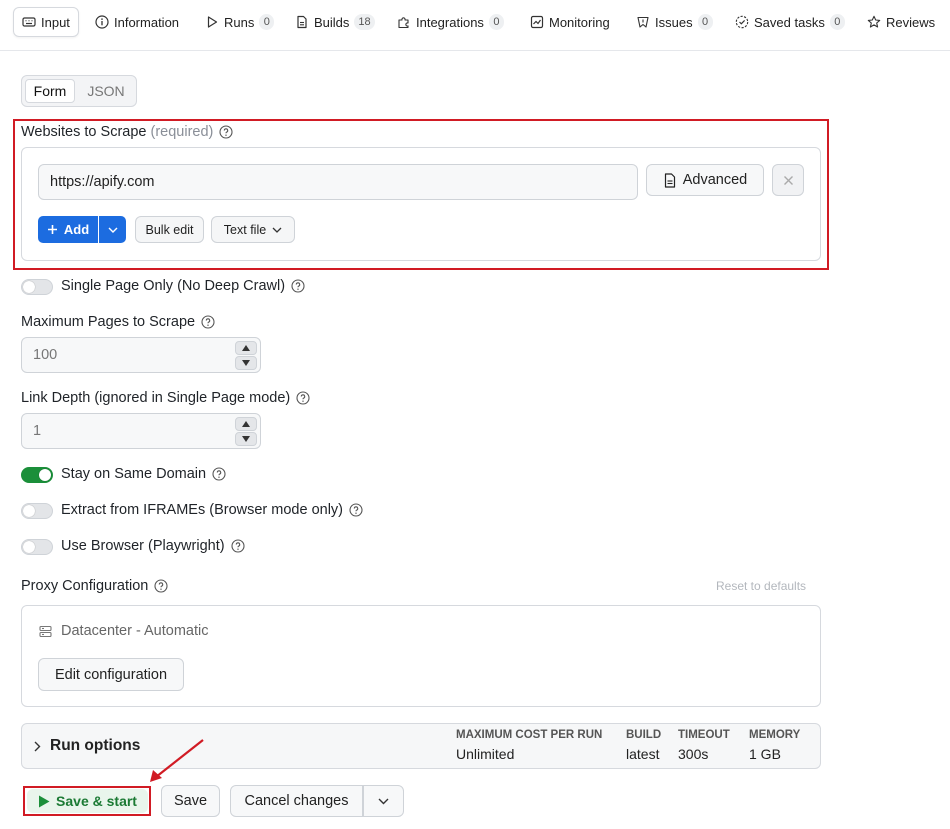 Image resolution: width=950 pixels, height=829 pixels. What do you see at coordinates (37, 746) in the screenshot?
I see `chevron-right-icon` at bounding box center [37, 746].